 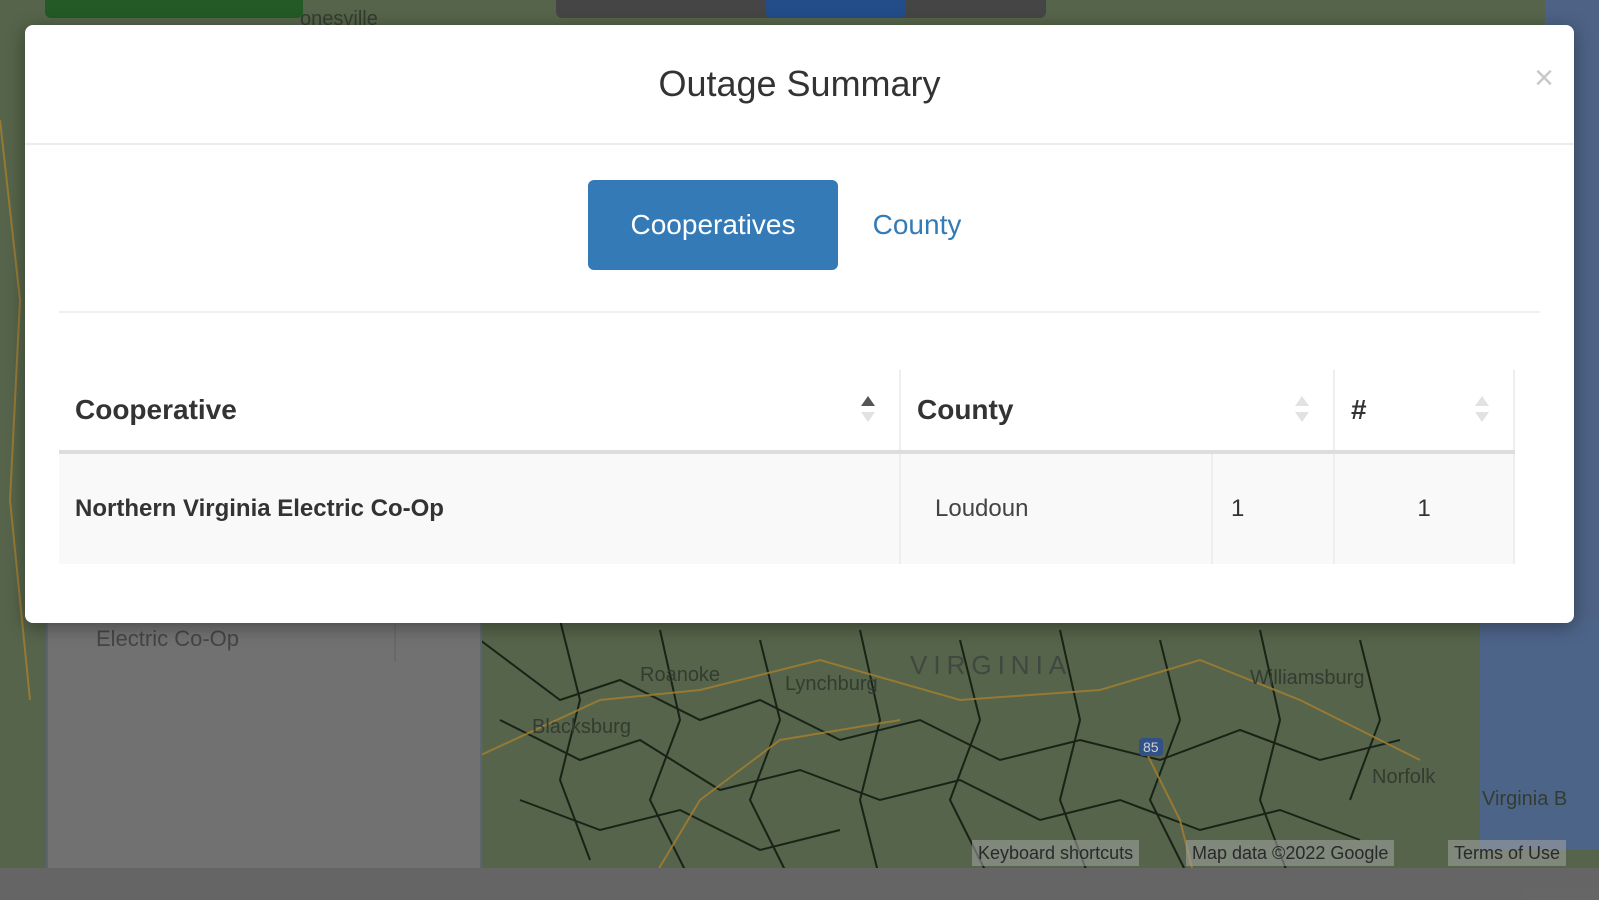 What do you see at coordinates (1424, 410) in the screenshot?
I see `column-header-count: #` at bounding box center [1424, 410].